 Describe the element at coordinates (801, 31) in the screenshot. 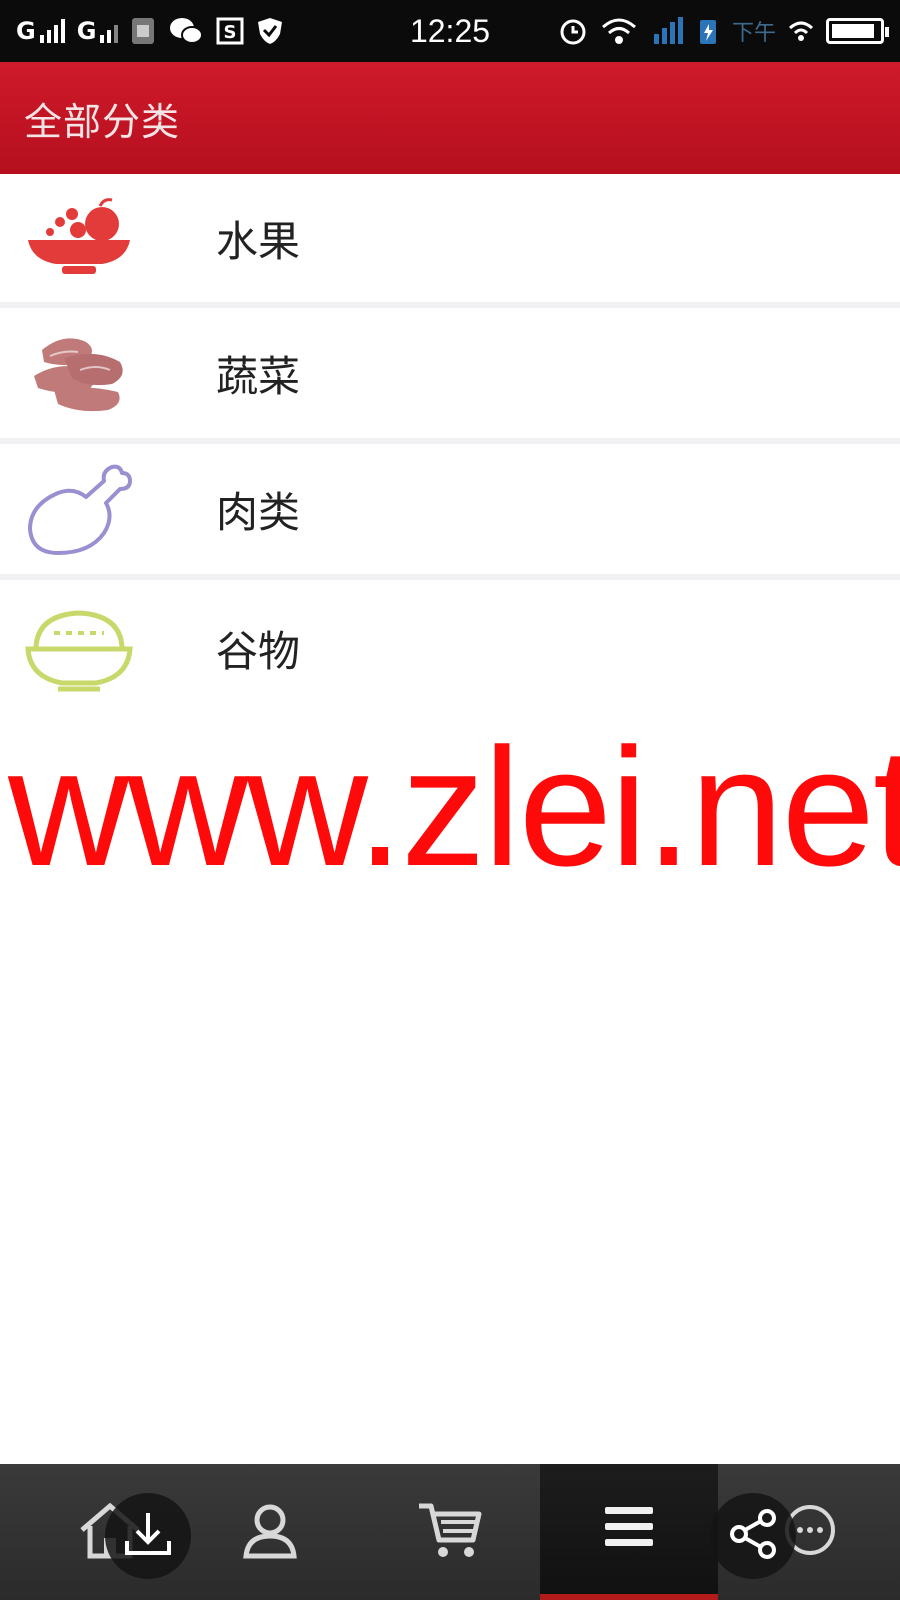

I see `wifi-small-icon` at that location.